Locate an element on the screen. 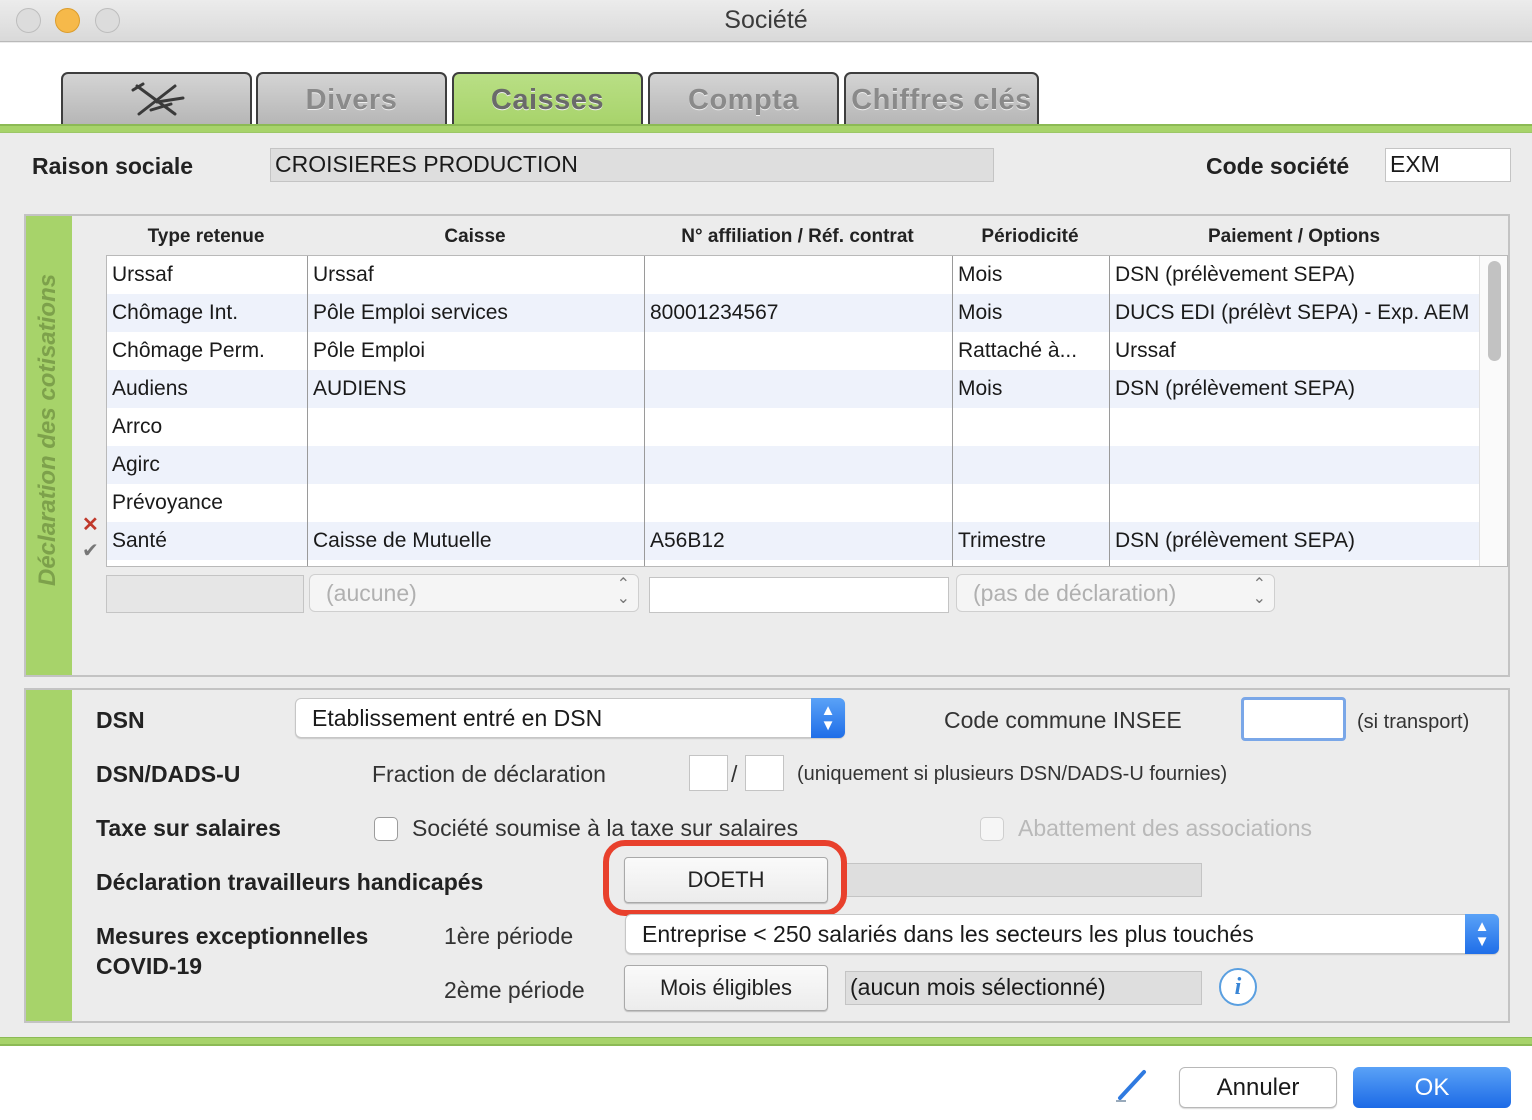 The height and width of the screenshot is (1120, 1532). updown-arrows-icon: ⌃ ⌄ is located at coordinates (1259, 591).